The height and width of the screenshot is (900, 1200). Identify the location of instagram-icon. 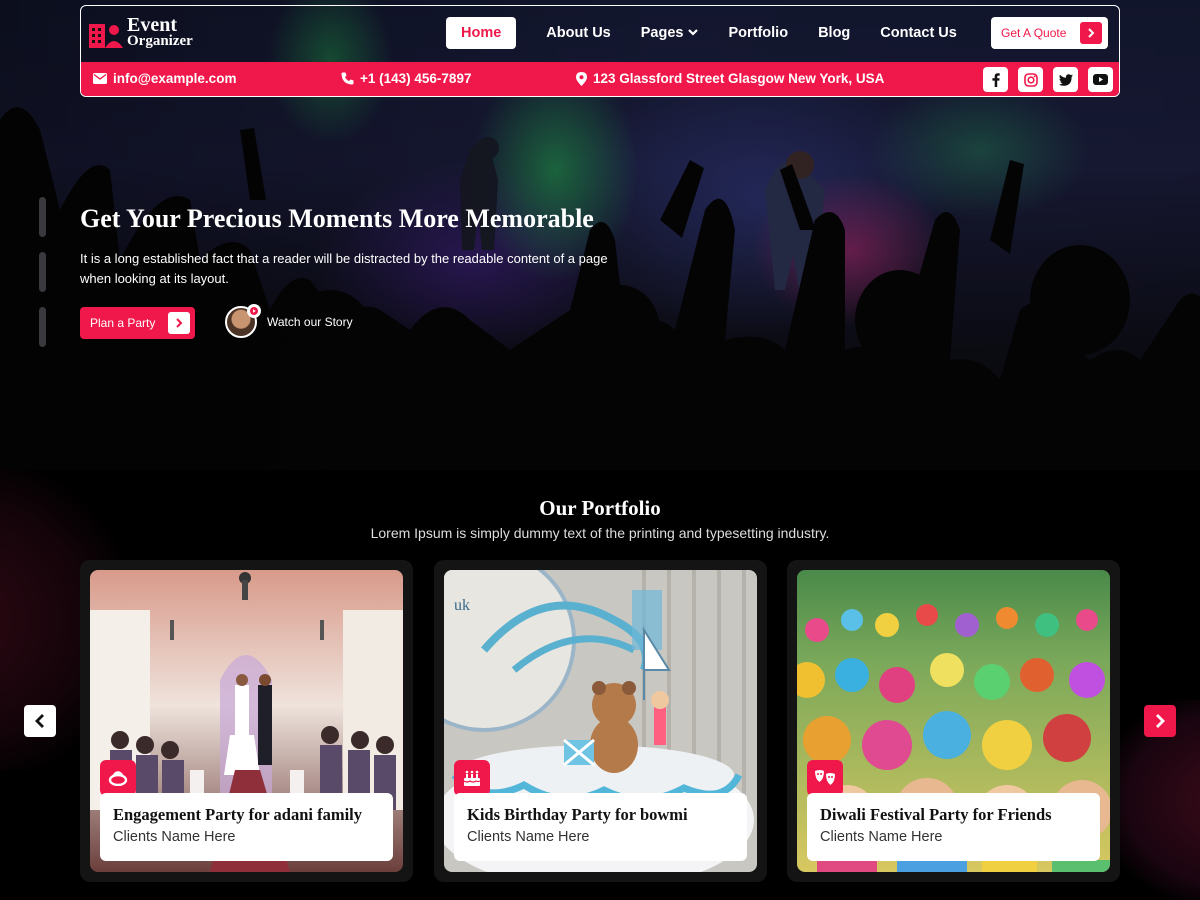
(1030, 79).